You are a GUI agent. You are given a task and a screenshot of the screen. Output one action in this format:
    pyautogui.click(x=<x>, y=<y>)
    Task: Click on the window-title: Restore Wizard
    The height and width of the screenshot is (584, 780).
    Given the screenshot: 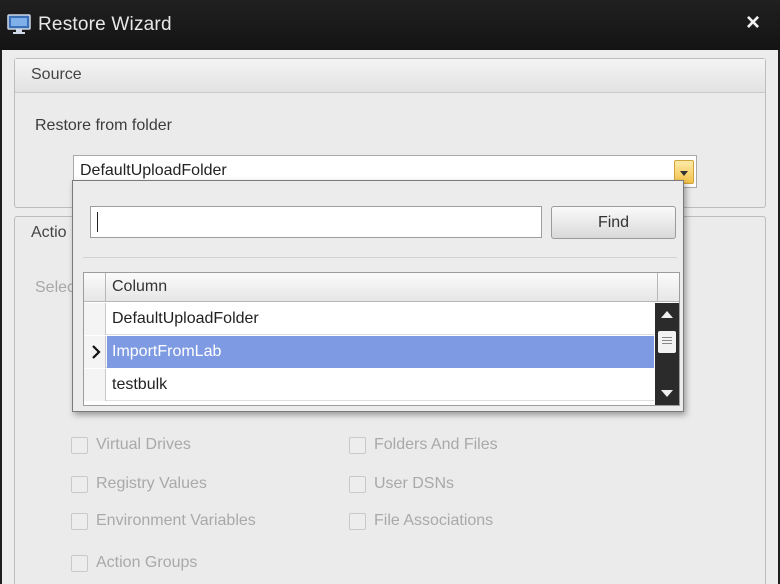 What is the action you would take?
    pyautogui.click(x=105, y=24)
    